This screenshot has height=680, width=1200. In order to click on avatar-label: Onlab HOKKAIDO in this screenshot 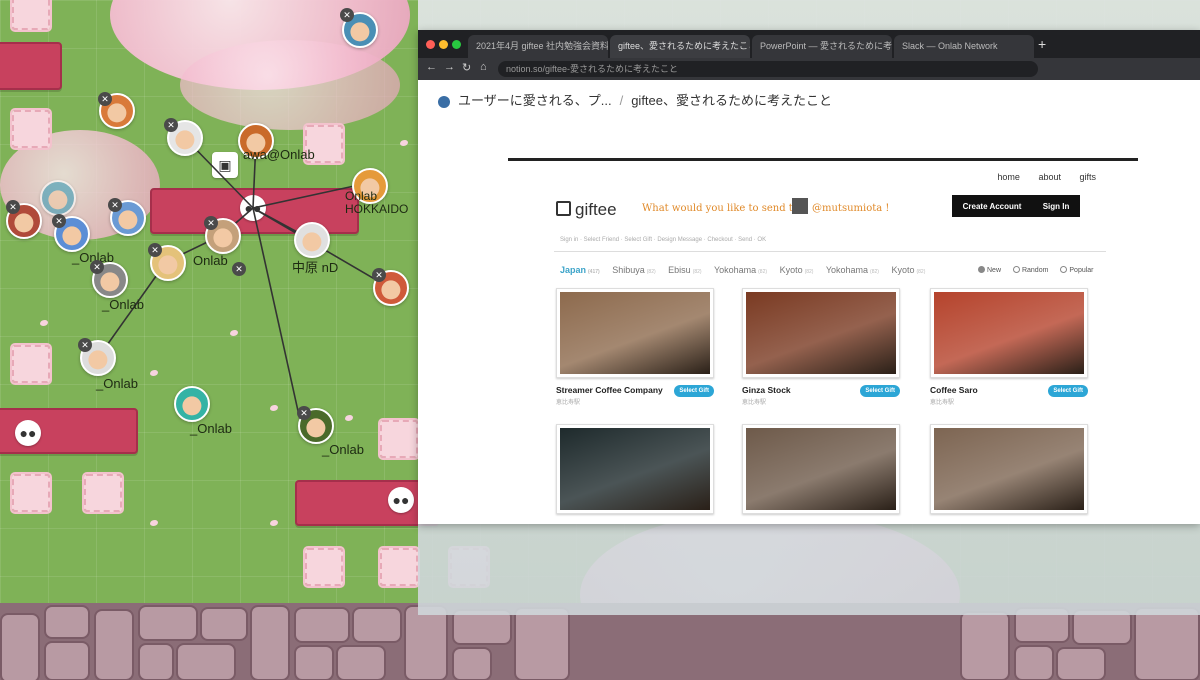, I will do `click(377, 202)`.